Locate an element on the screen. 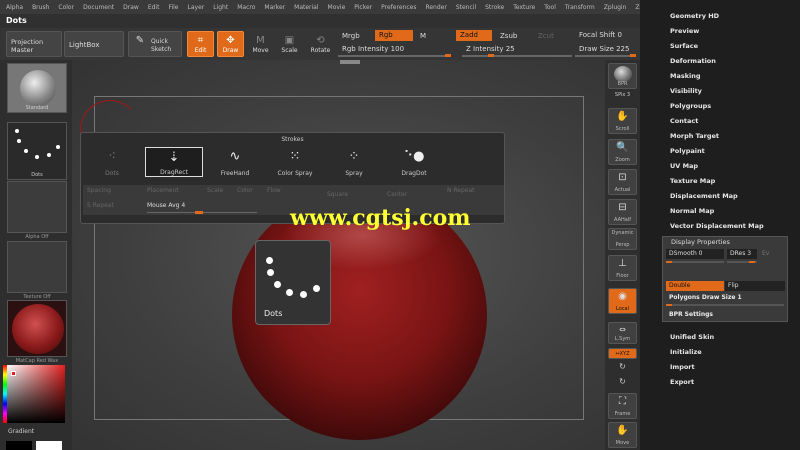 The height and width of the screenshot is (450, 800). menu-item-movie: Movie is located at coordinates (337, 7).